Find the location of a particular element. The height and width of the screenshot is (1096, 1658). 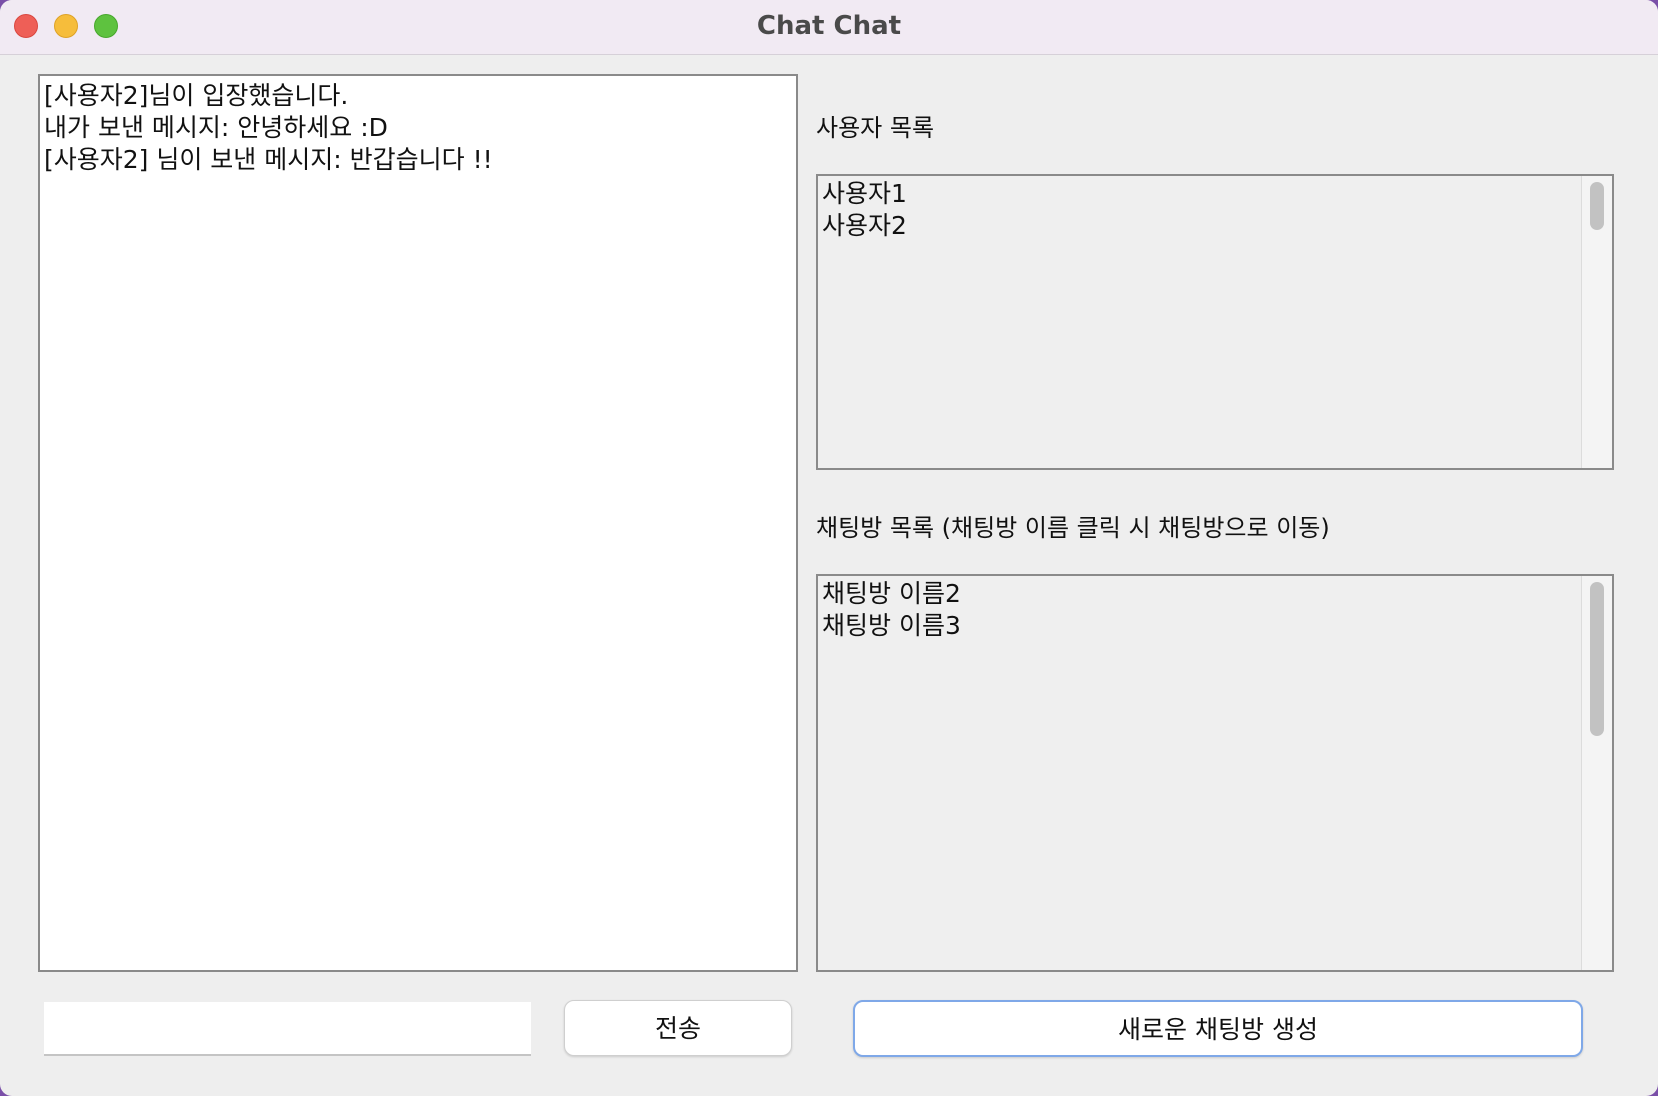

room-list-scrollbar is located at coordinates (1596, 773).